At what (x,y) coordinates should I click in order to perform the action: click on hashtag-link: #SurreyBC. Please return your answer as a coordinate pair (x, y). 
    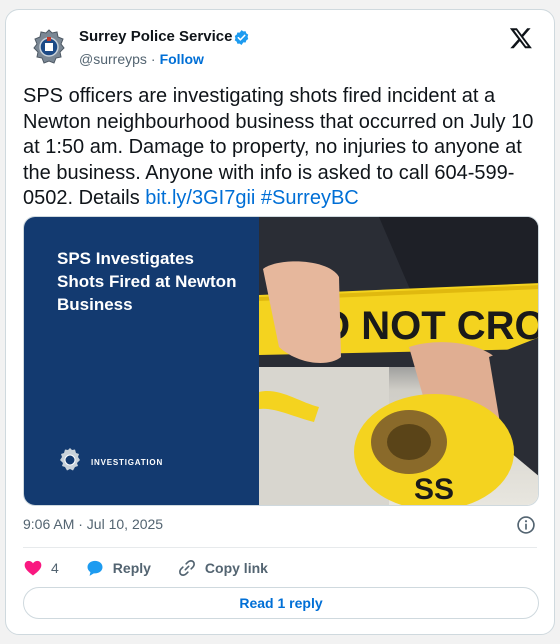
    Looking at the image, I should click on (310, 198).